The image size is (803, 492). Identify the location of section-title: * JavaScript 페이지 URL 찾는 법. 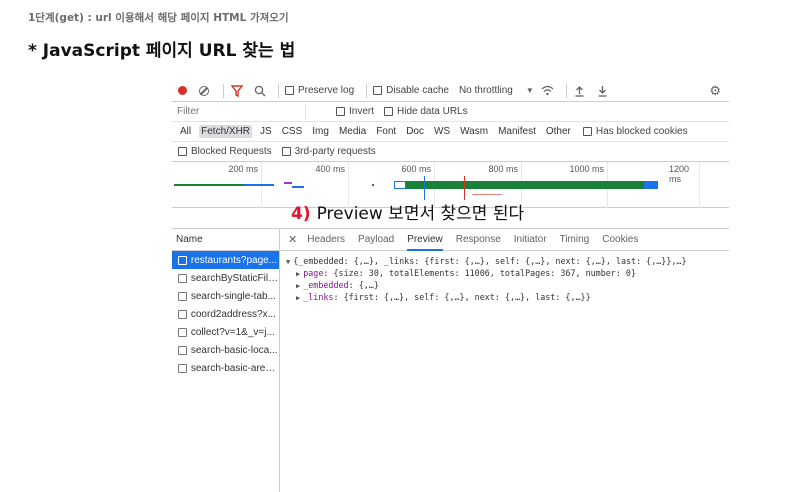
(162, 51).